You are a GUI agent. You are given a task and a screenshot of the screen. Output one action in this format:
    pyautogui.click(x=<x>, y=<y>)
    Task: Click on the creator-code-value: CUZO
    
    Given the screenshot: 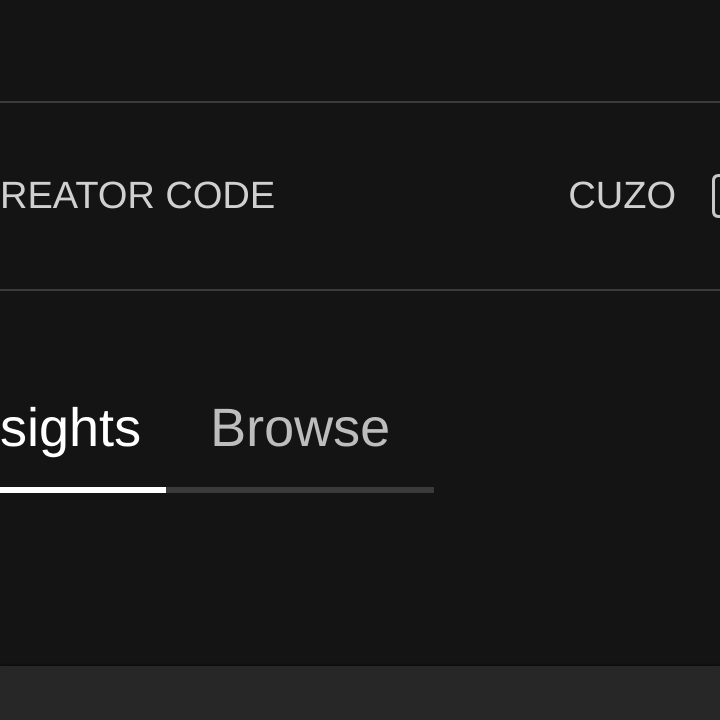 What is the action you would take?
    pyautogui.click(x=622, y=196)
    